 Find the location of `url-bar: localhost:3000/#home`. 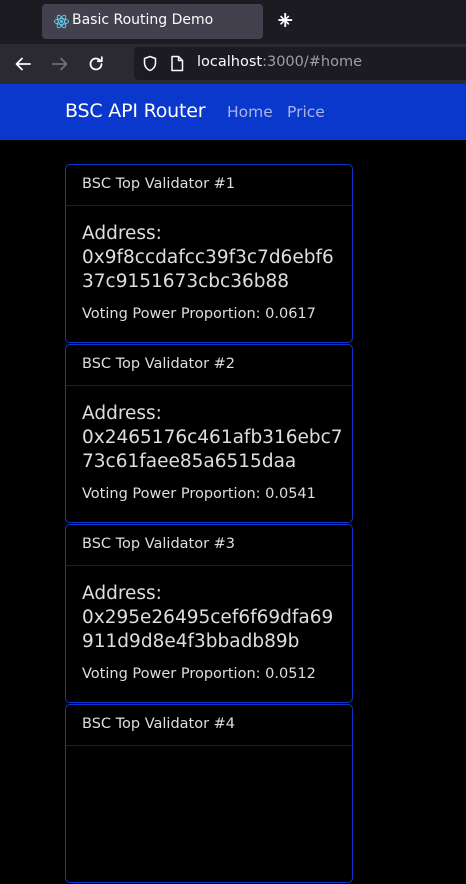

url-bar: localhost:3000/#home is located at coordinates (300, 63).